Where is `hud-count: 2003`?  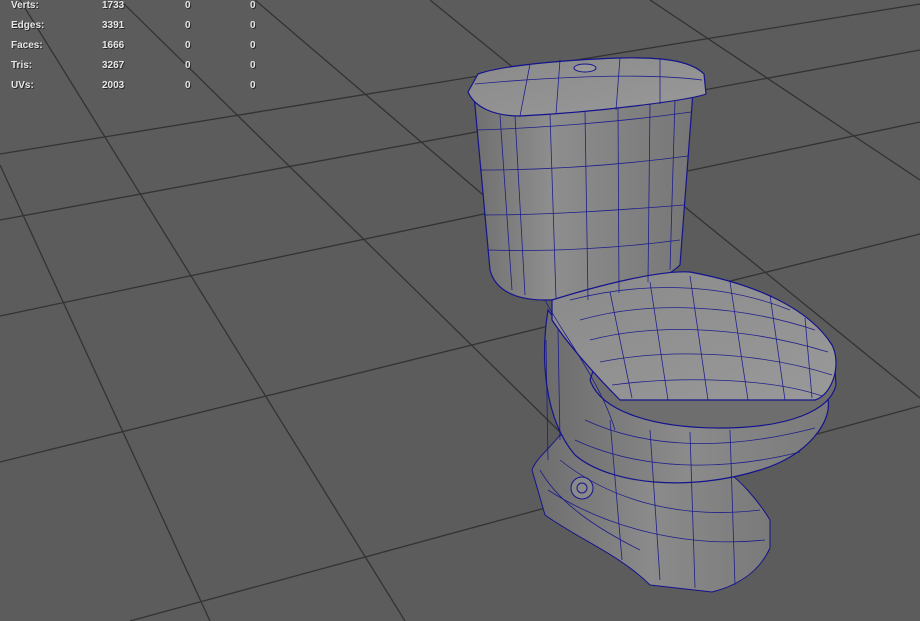
hud-count: 2003 is located at coordinates (113, 85).